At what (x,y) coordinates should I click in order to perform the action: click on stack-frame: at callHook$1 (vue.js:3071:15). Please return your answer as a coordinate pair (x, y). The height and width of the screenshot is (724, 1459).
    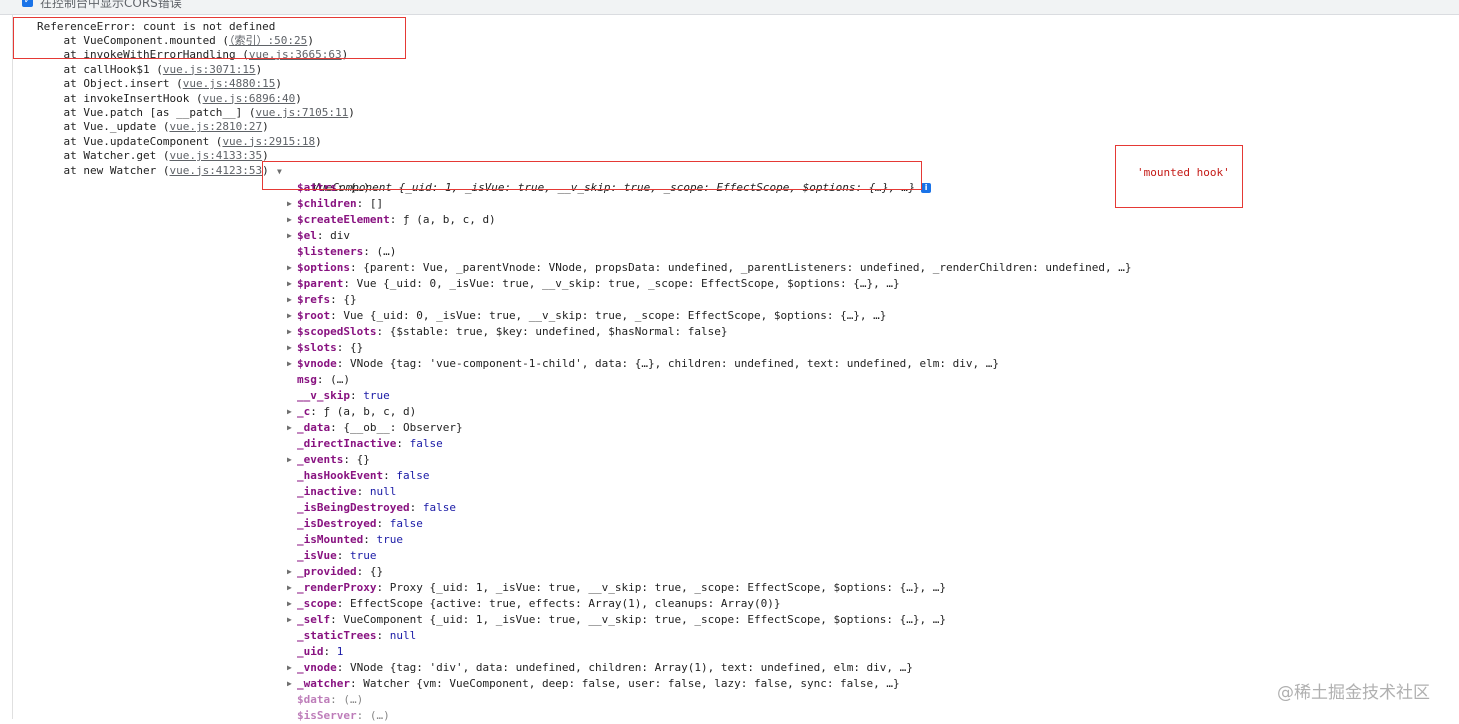
    Looking at the image, I should click on (149, 70).